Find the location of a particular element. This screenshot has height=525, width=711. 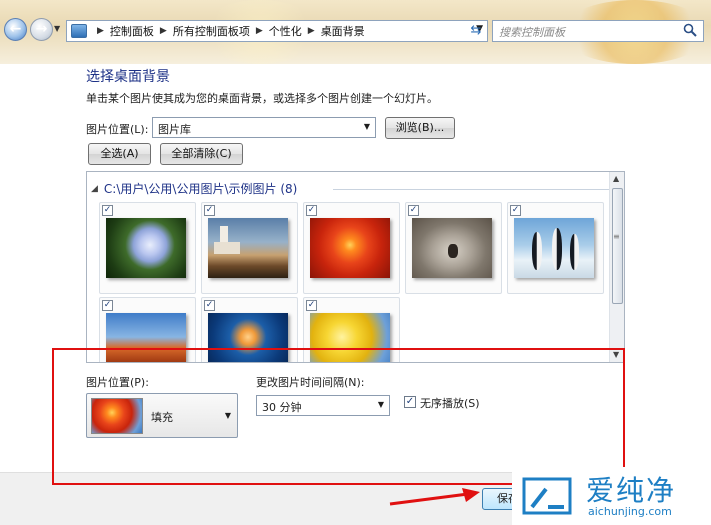

collapse-triangle-icon: ◢ is located at coordinates (94, 189).